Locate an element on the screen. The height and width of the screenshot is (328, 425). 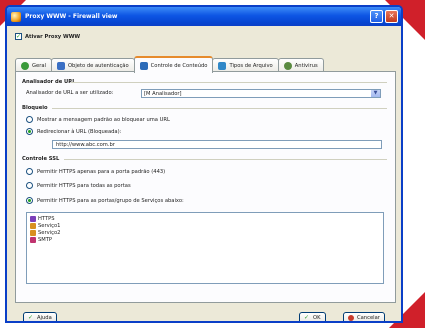
url-analyzer-label: Analisador de URL a ser utilizado: is located at coordinates (70, 93).